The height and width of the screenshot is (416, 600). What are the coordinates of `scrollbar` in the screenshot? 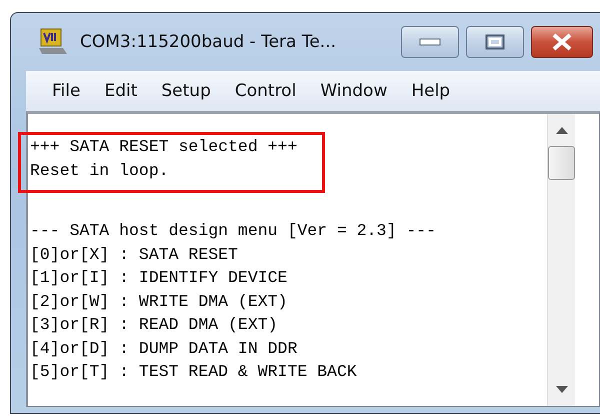 It's located at (561, 260).